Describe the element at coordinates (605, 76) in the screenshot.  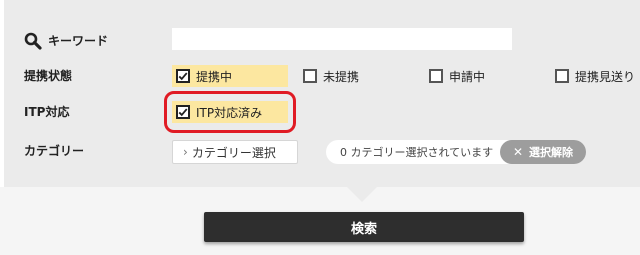
I see `status-option-label: 提携見送り` at that location.